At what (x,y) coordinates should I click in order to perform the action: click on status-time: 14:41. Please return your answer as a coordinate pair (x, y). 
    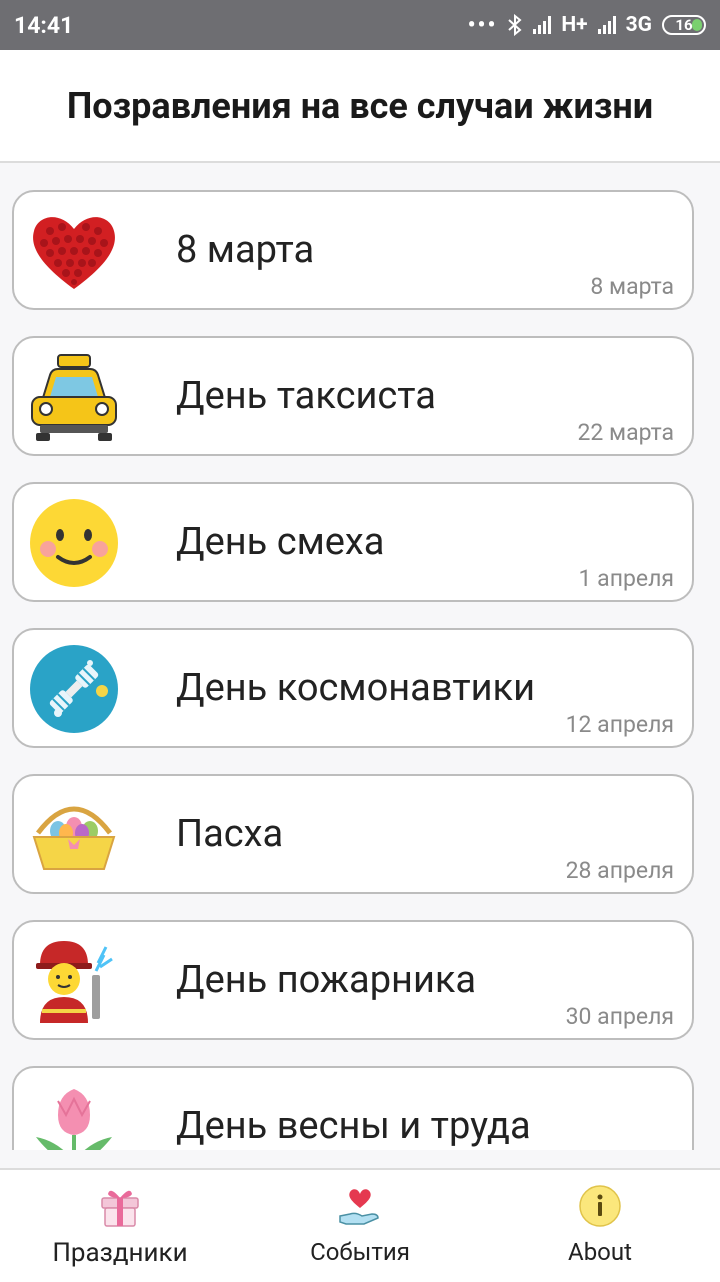
    Looking at the image, I should click on (44, 25).